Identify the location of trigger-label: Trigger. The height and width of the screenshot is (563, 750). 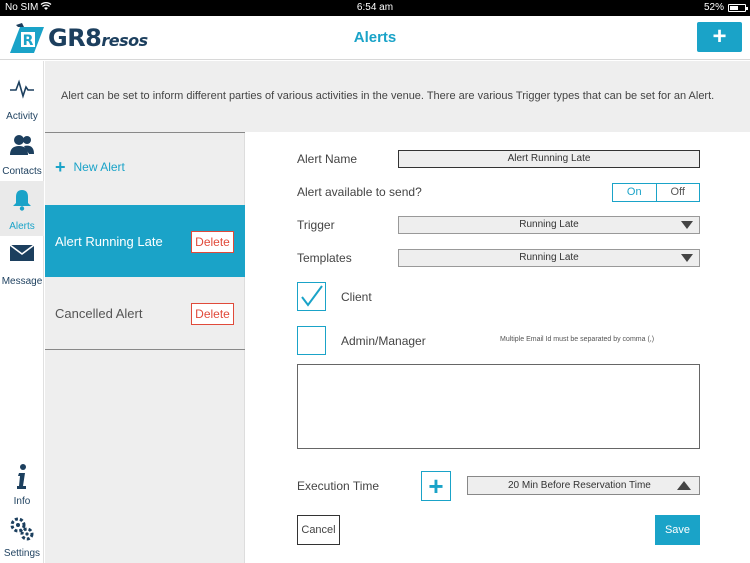
(316, 225).